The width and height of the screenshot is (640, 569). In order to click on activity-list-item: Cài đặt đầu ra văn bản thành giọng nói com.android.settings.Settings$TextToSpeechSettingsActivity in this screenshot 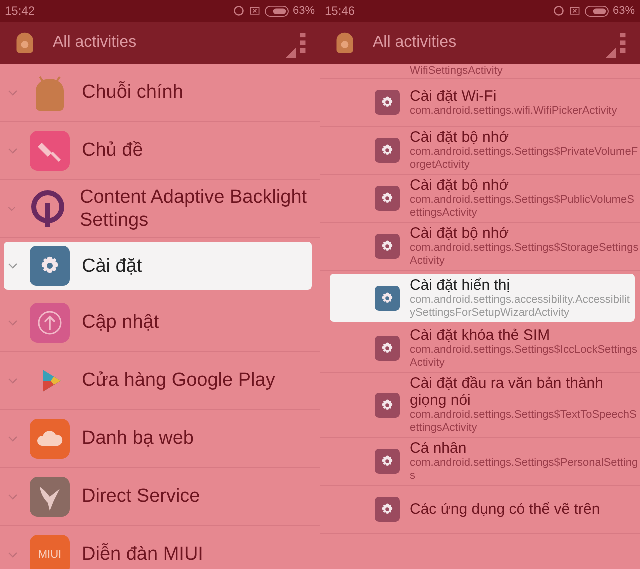, I will do `click(480, 405)`.